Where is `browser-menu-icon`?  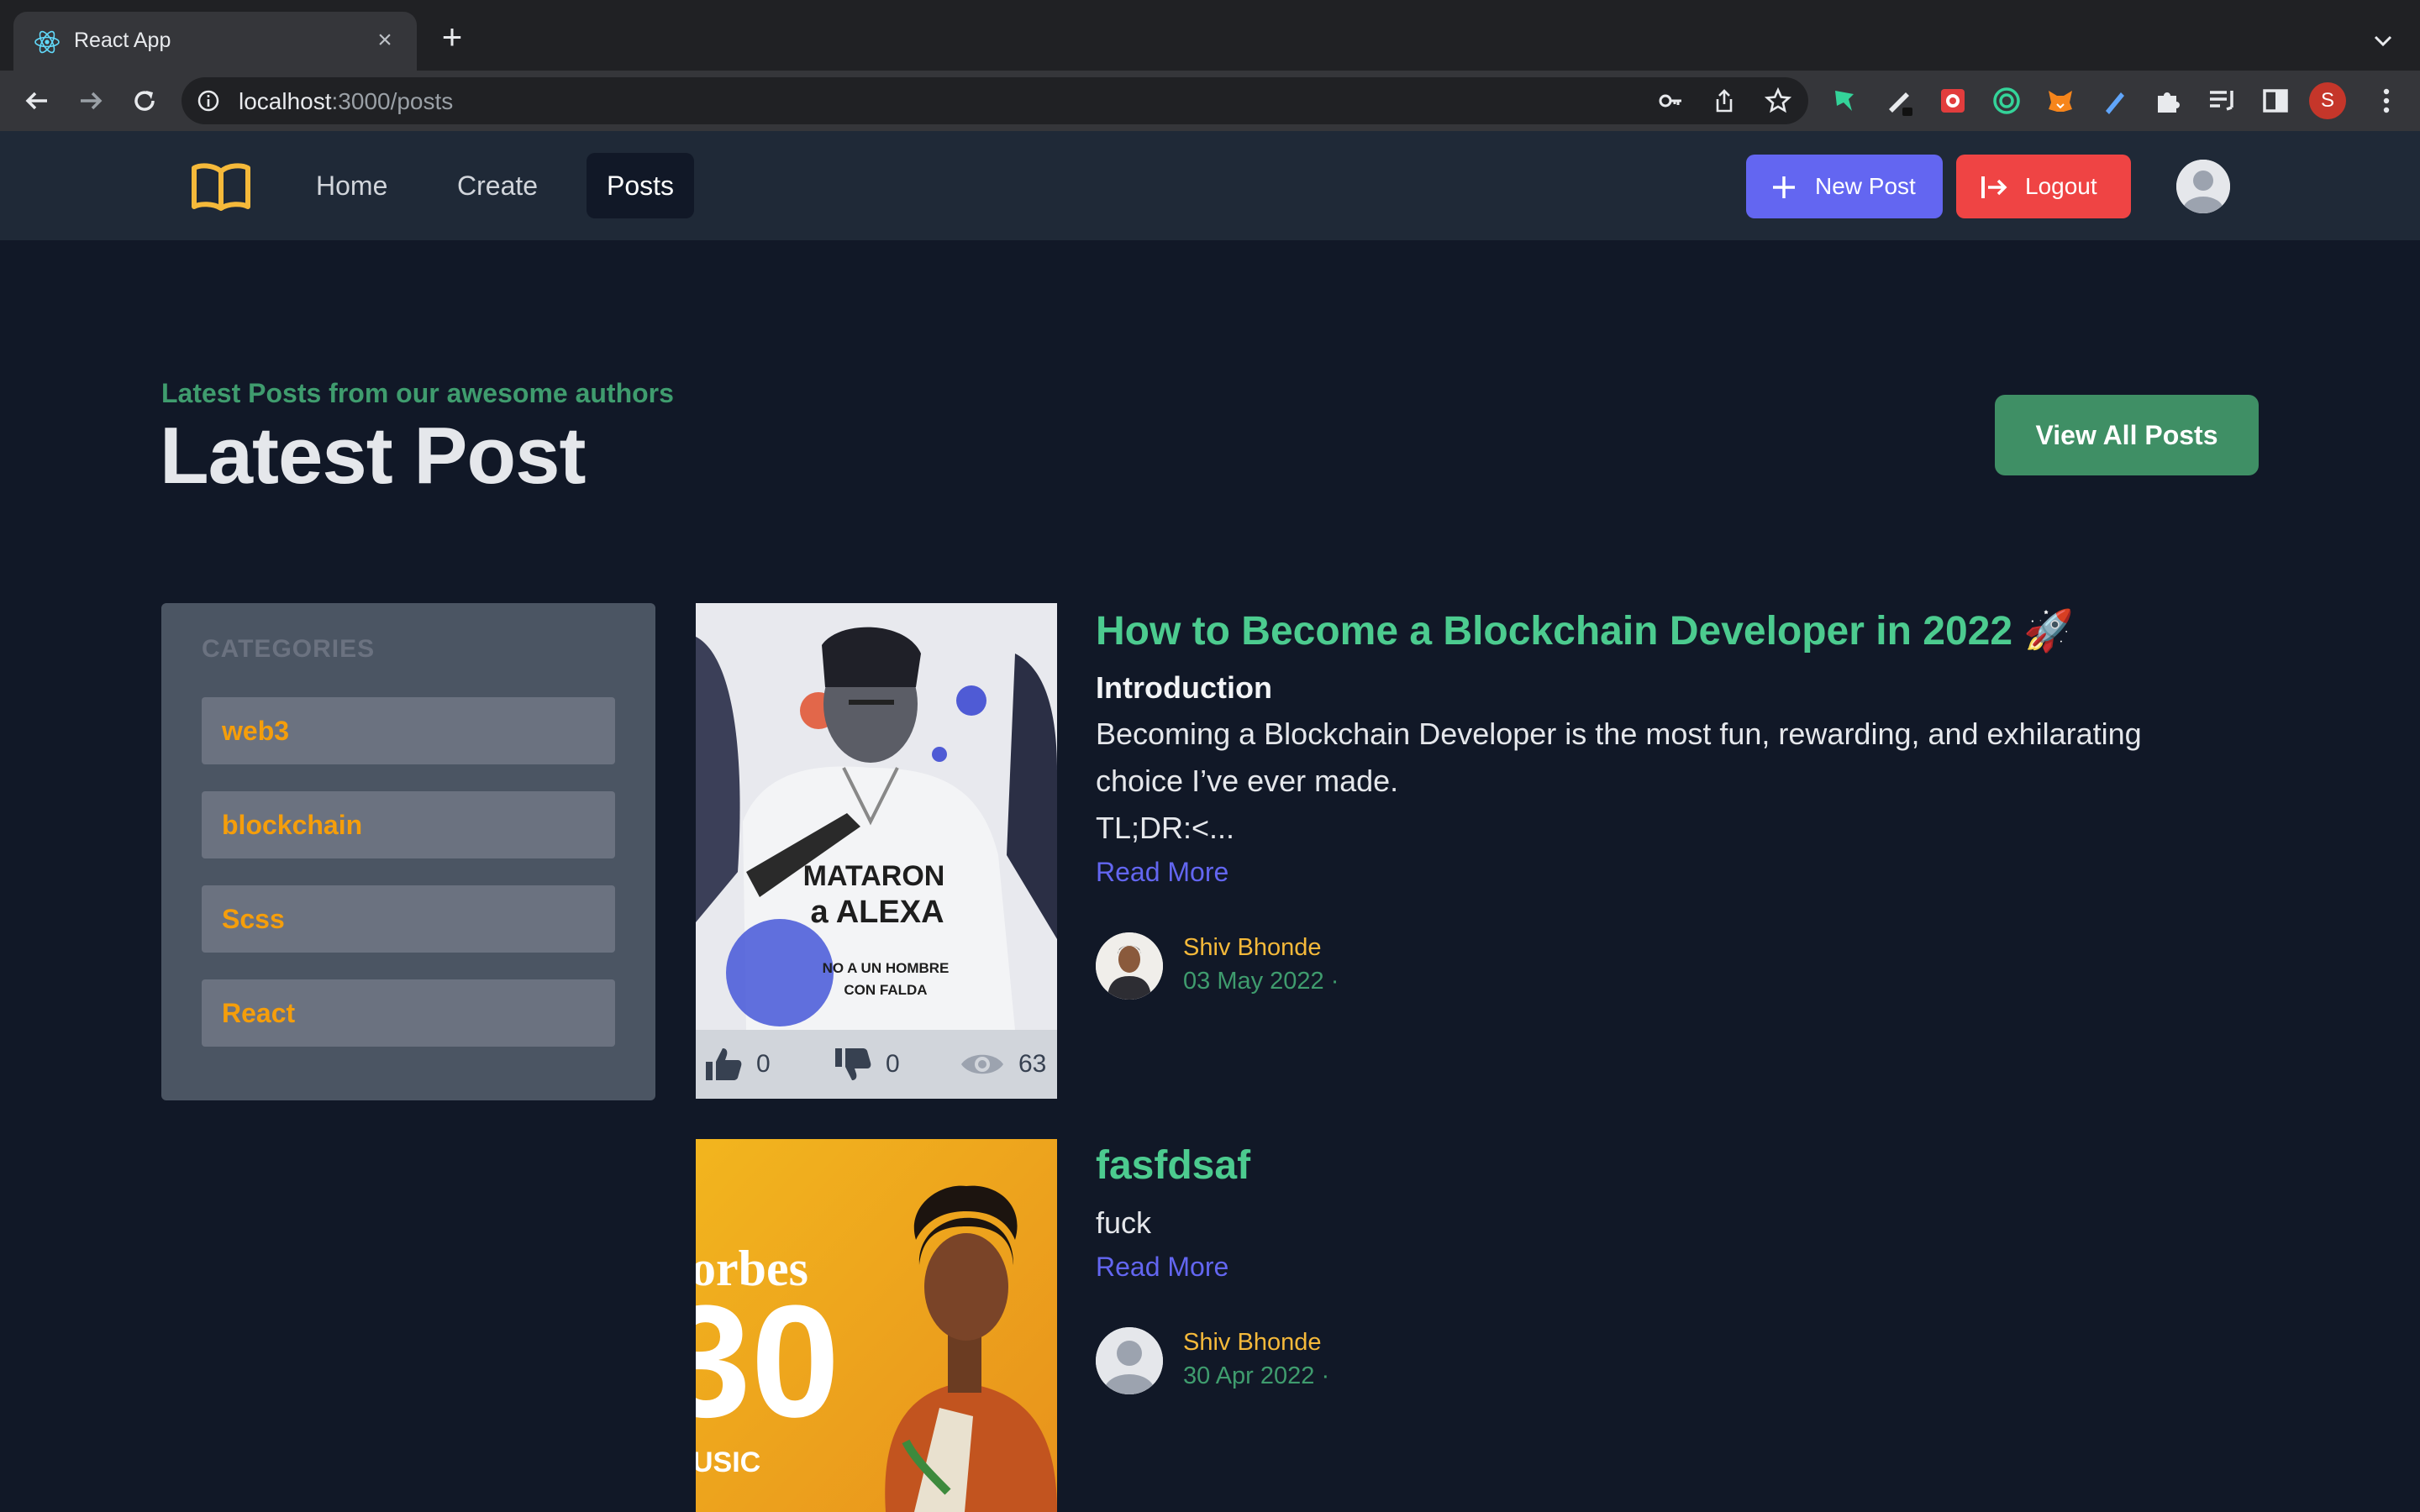
browser-menu-icon is located at coordinates (2387, 101).